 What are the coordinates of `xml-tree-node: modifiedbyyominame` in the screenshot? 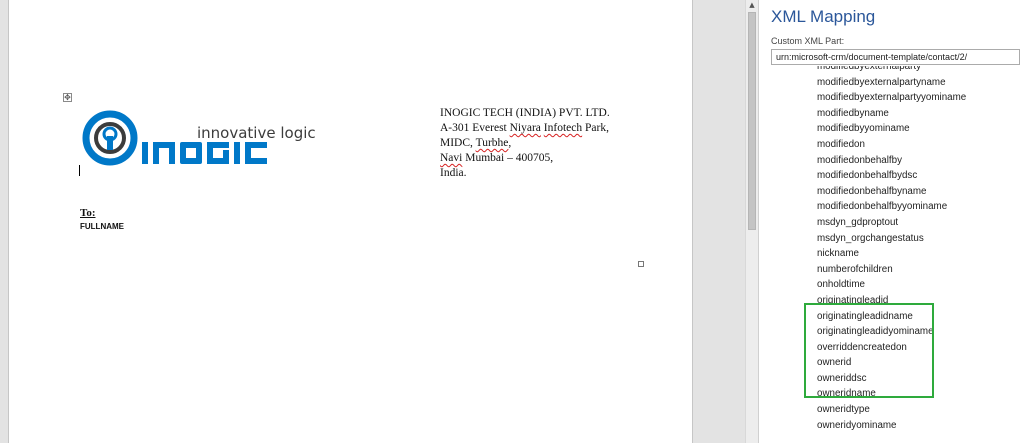 It's located at (890, 129).